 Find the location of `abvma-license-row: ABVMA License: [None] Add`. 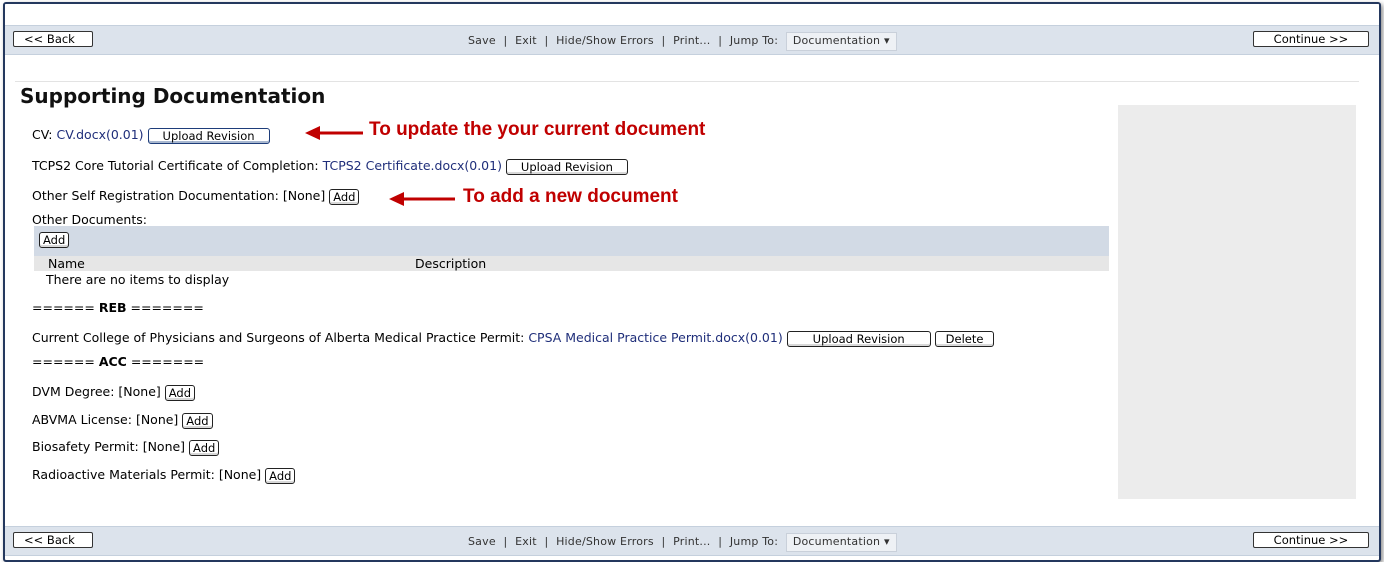

abvma-license-row: ABVMA License: [None] Add is located at coordinates (122, 420).